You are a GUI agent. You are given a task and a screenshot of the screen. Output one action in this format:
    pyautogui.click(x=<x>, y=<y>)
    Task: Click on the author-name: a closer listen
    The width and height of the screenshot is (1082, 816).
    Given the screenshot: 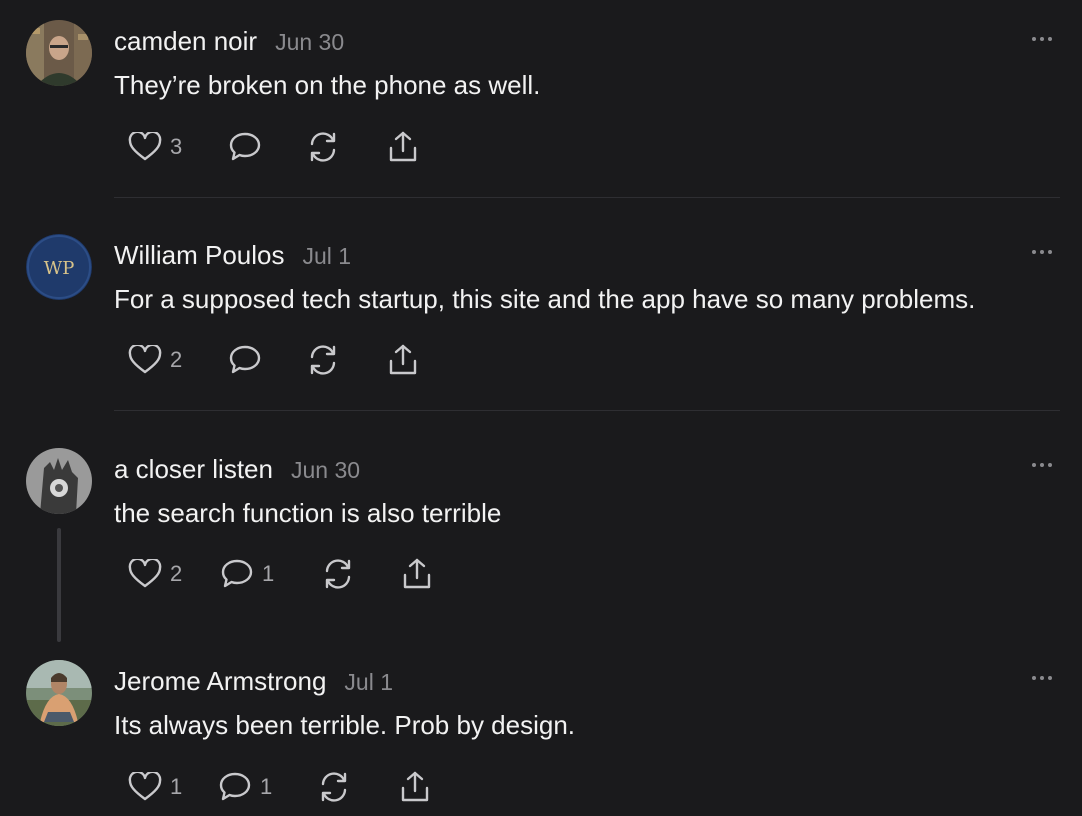 What is the action you would take?
    pyautogui.click(x=193, y=469)
    